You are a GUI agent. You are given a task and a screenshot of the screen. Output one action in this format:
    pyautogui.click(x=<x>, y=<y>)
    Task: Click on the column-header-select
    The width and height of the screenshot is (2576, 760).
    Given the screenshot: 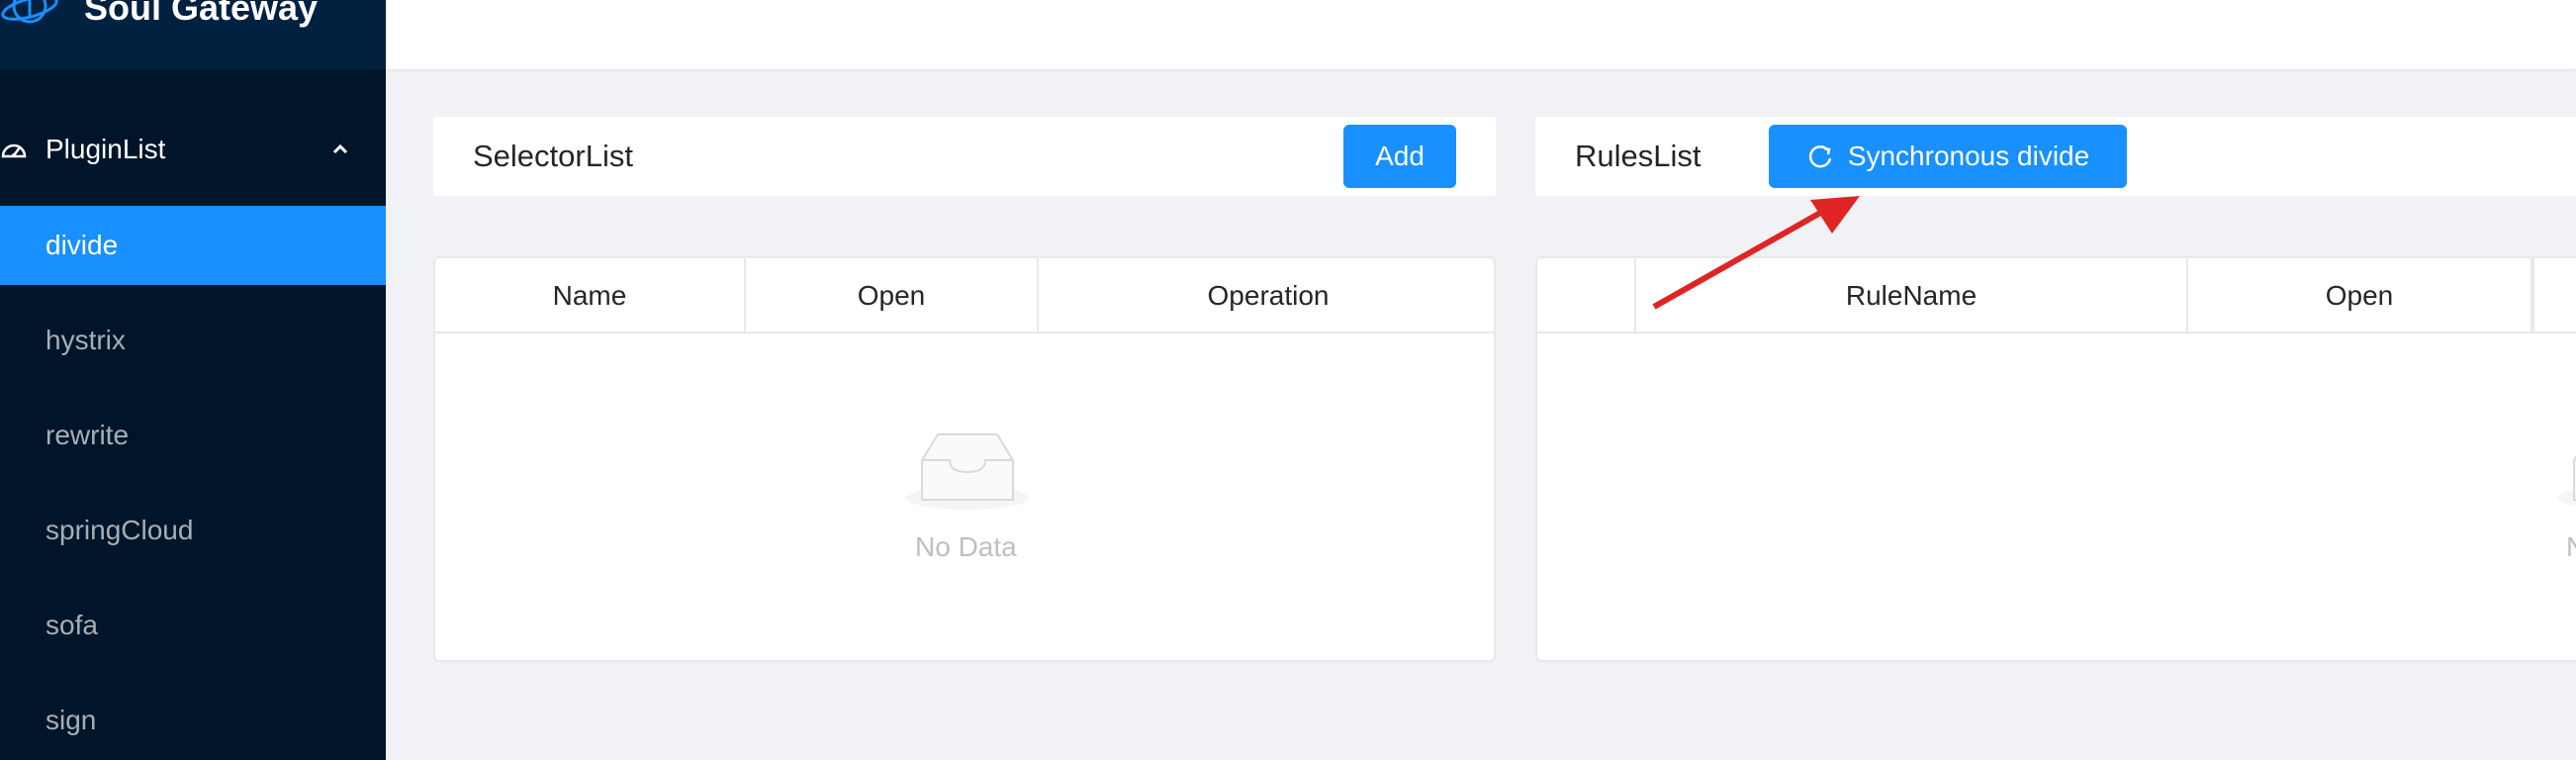 What is the action you would take?
    pyautogui.click(x=1587, y=295)
    